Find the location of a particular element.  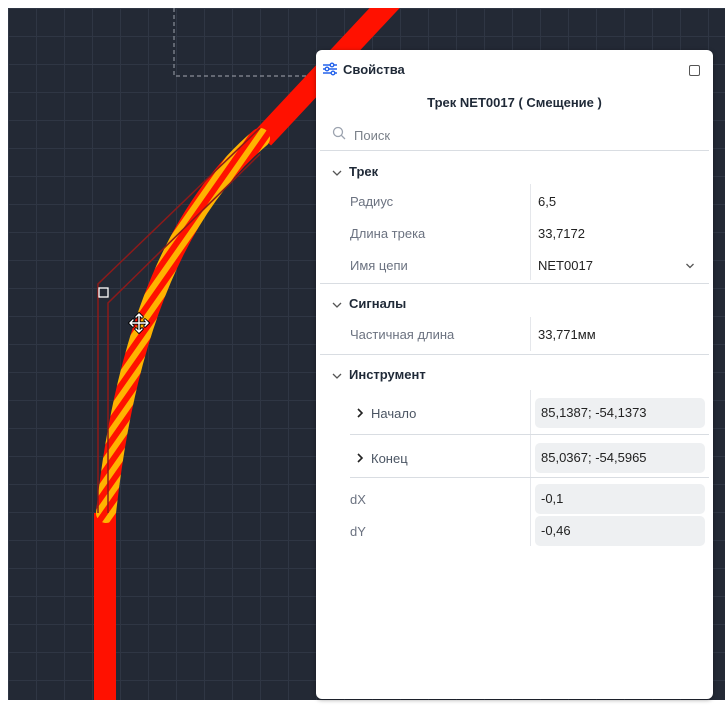

search-bar is located at coordinates (514, 134).